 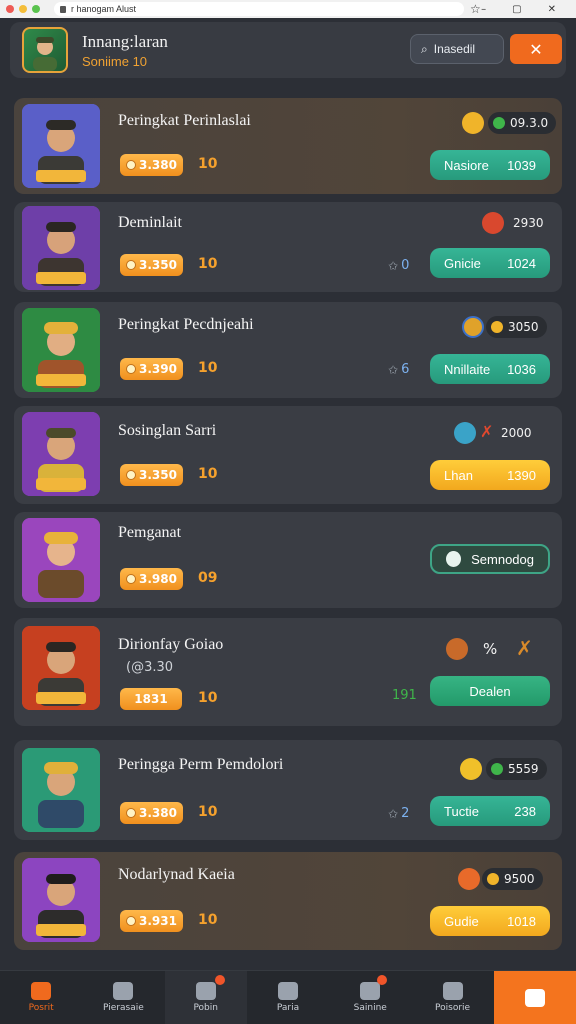 What do you see at coordinates (151, 369) in the screenshot?
I see `coin-badge: 3.390` at bounding box center [151, 369].